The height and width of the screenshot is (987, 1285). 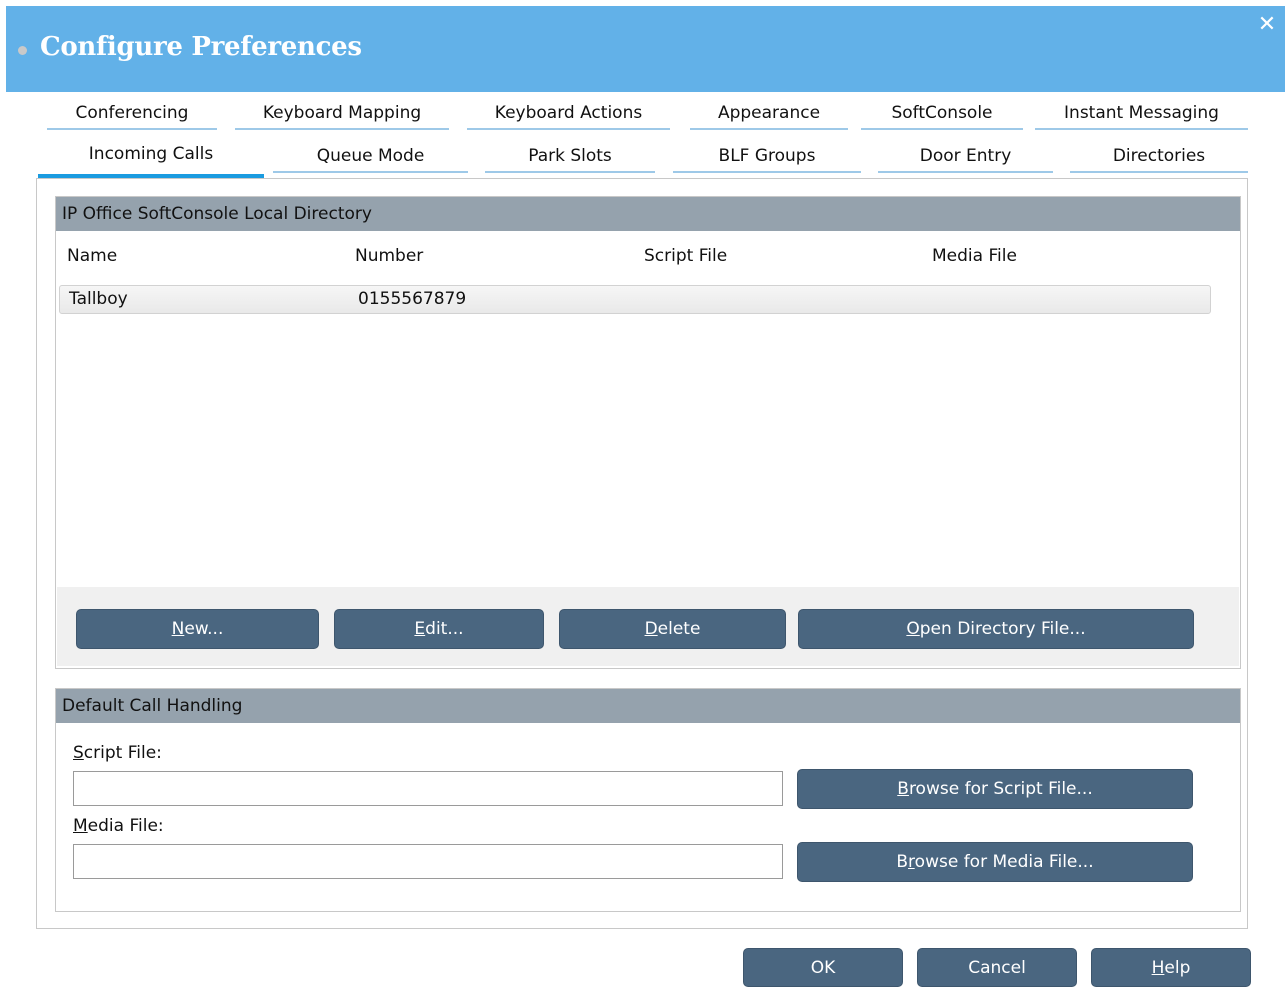 What do you see at coordinates (201, 47) in the screenshot?
I see `window-title: Configure Preferences` at bounding box center [201, 47].